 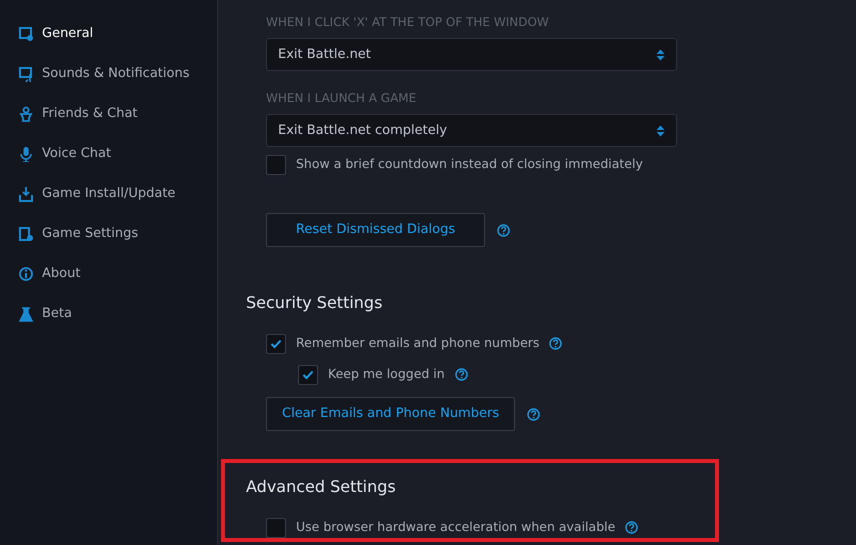 What do you see at coordinates (90, 114) in the screenshot?
I see `sidebar-item: Friends & Chat` at bounding box center [90, 114].